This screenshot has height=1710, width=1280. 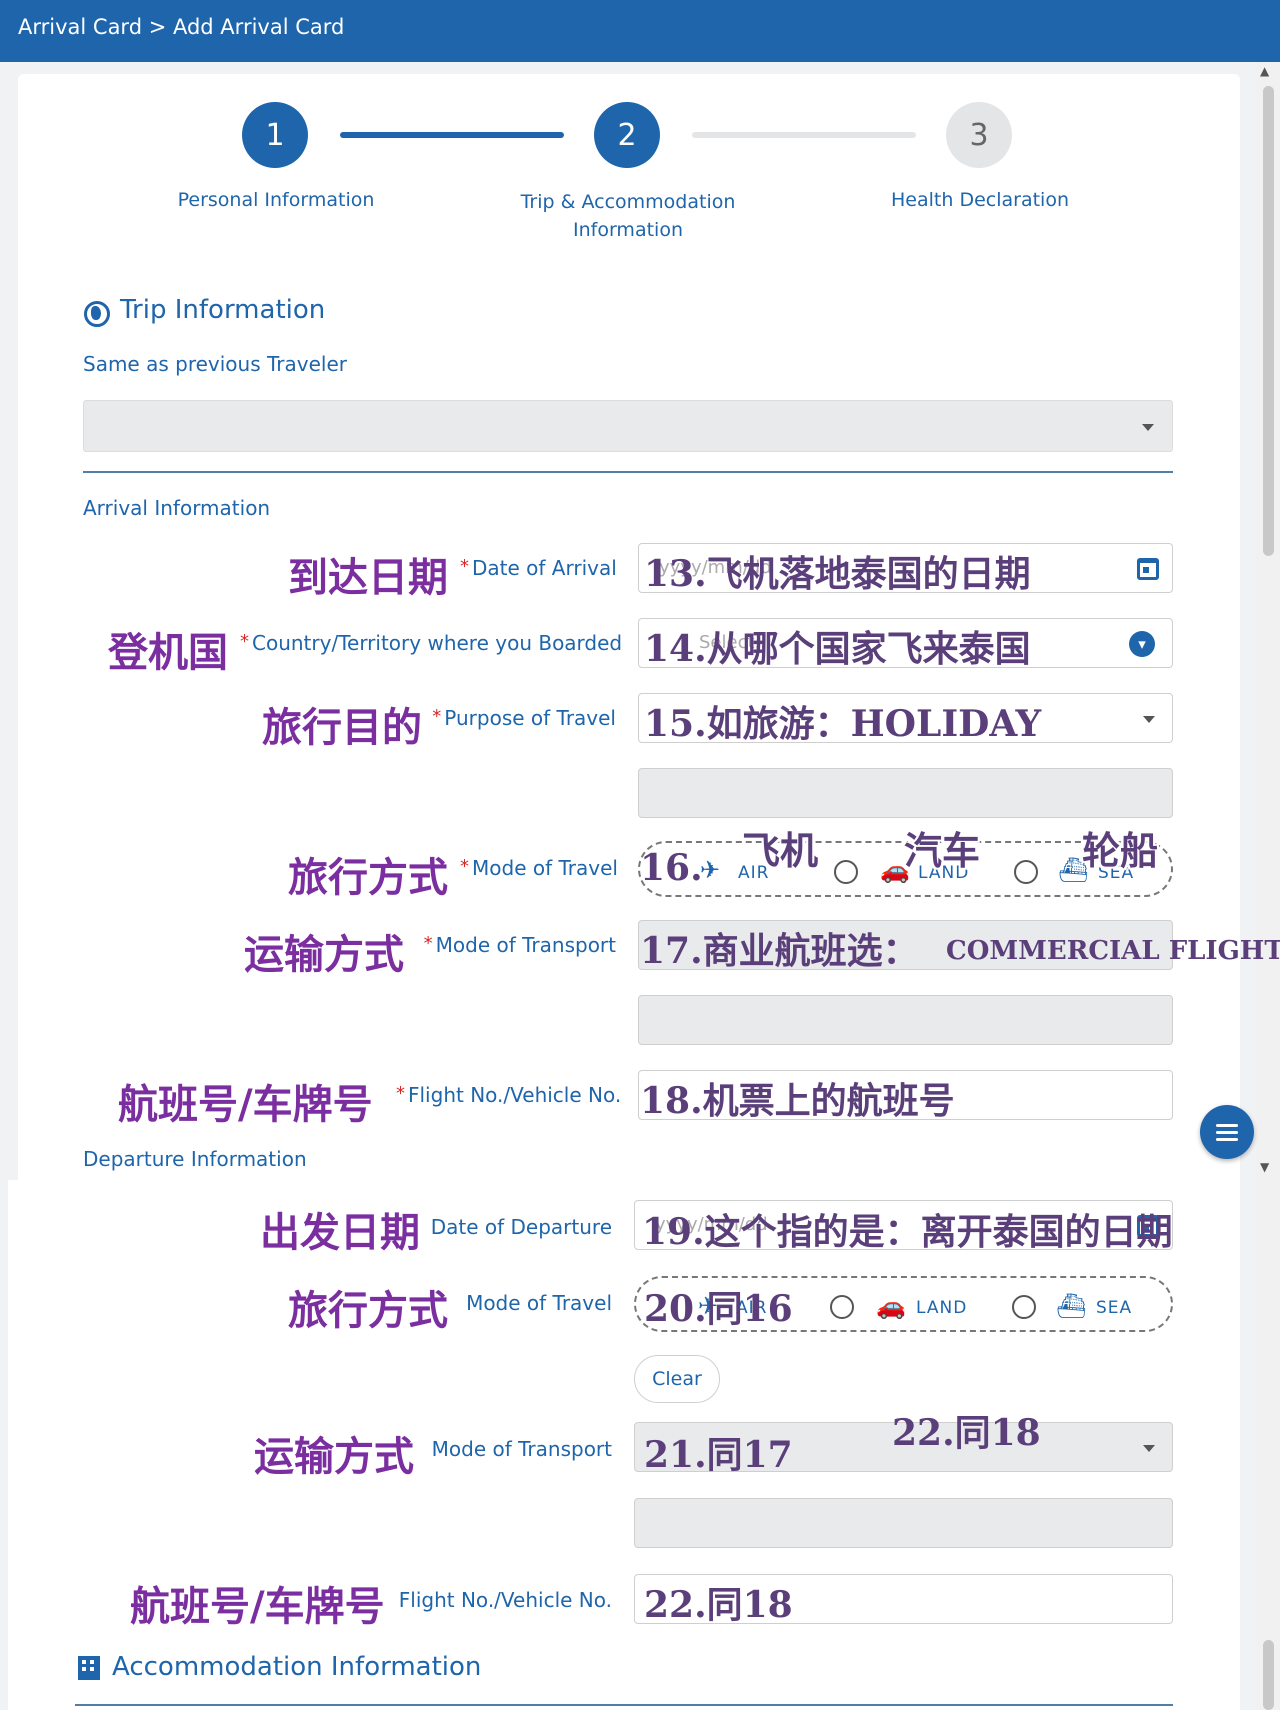 I want to click on mode-sea-radio, so click(x=1026, y=872).